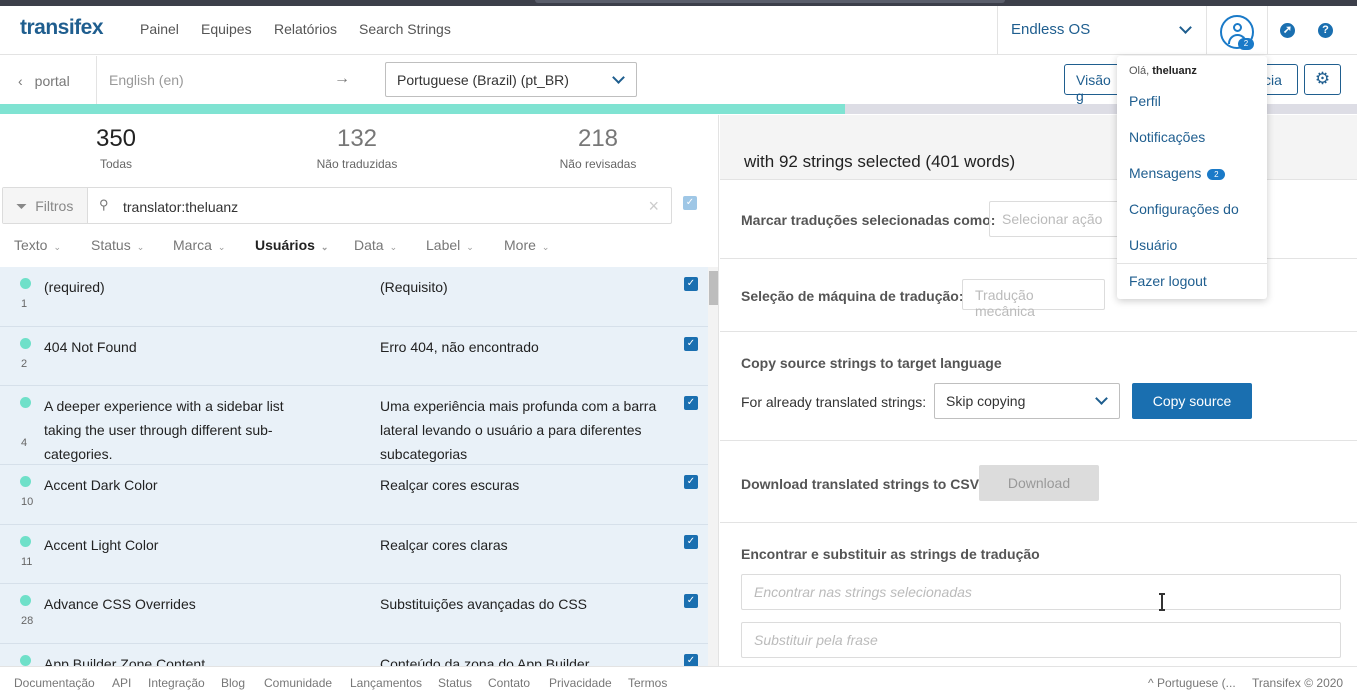 The image size is (1357, 694). I want to click on compass-icon: ➚, so click(1287, 30).